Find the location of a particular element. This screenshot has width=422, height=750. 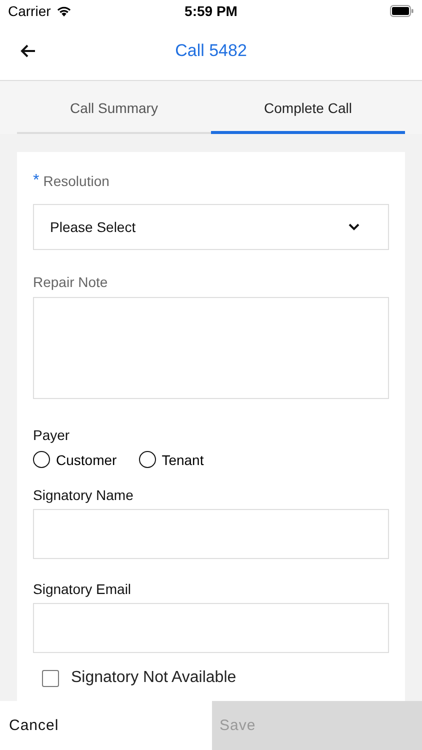

tab: Complete Call is located at coordinates (308, 107).